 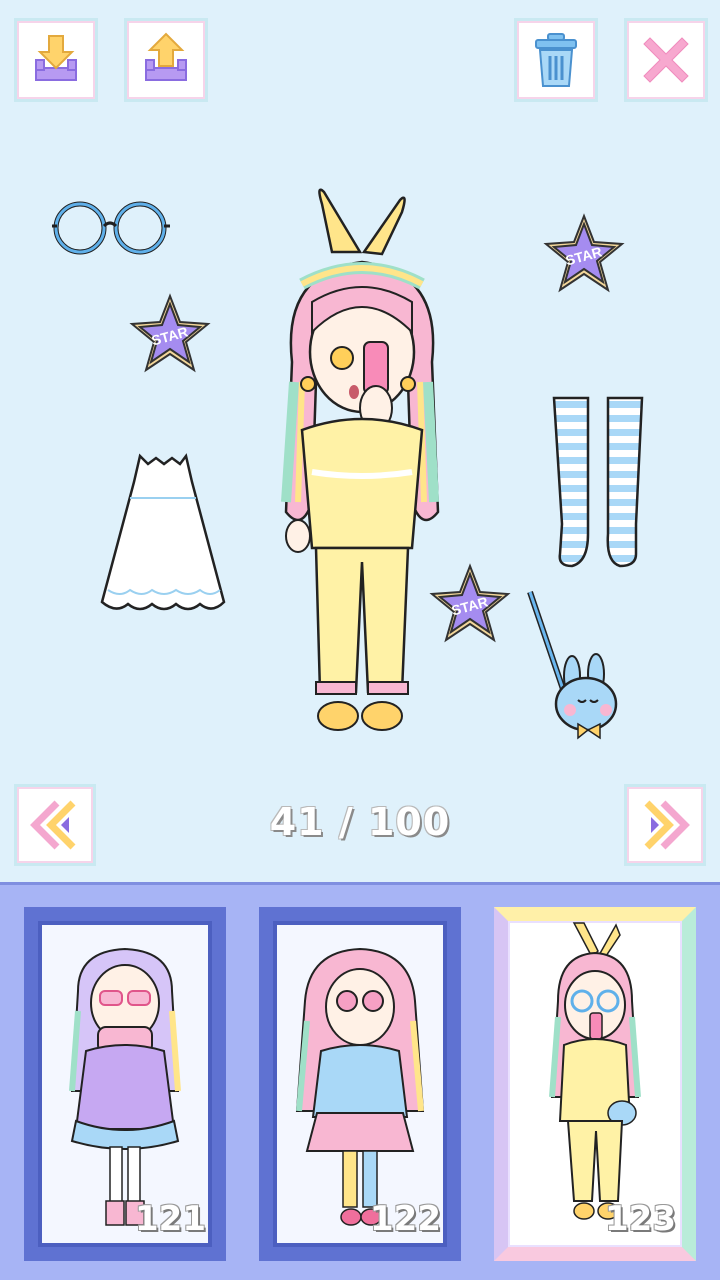 I want to click on outfit-card: 122, so click(x=360, y=1084).